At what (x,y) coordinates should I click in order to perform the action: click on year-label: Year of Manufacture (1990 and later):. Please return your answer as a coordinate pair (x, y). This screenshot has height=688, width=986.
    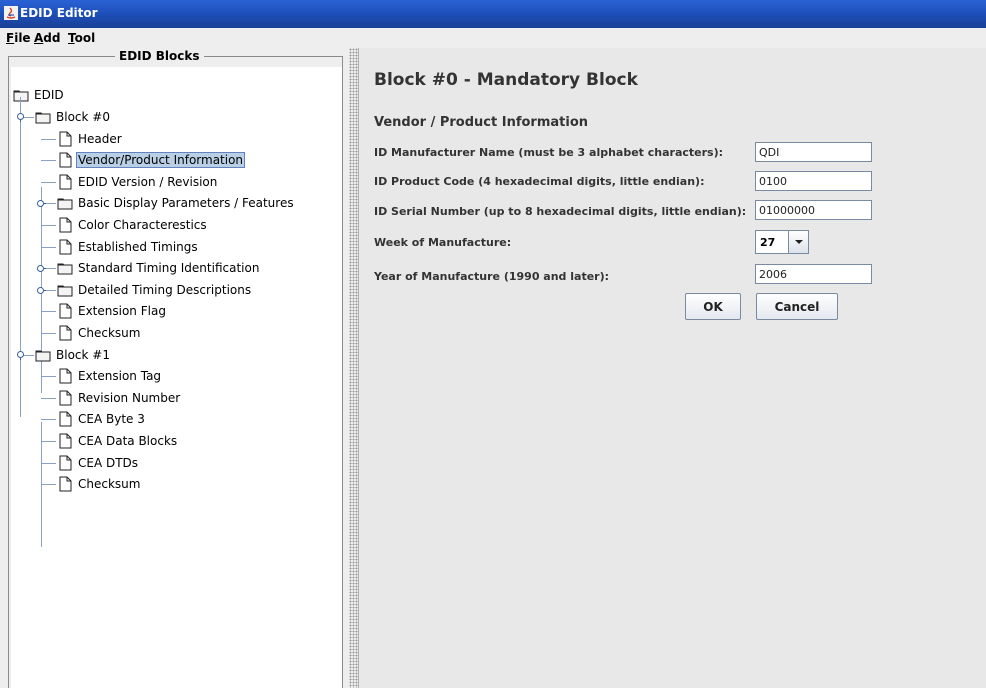
    Looking at the image, I should click on (492, 276).